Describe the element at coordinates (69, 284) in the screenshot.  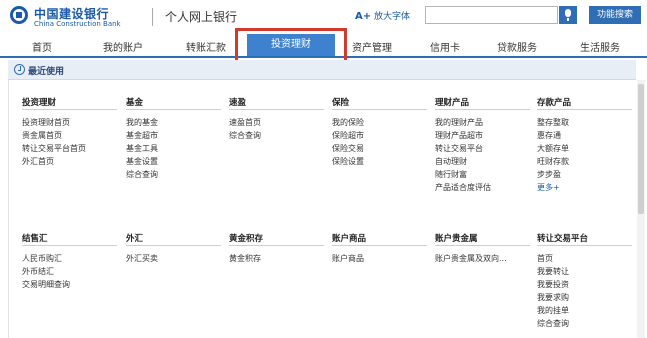
I see `menu-link: 交易明细查询` at that location.